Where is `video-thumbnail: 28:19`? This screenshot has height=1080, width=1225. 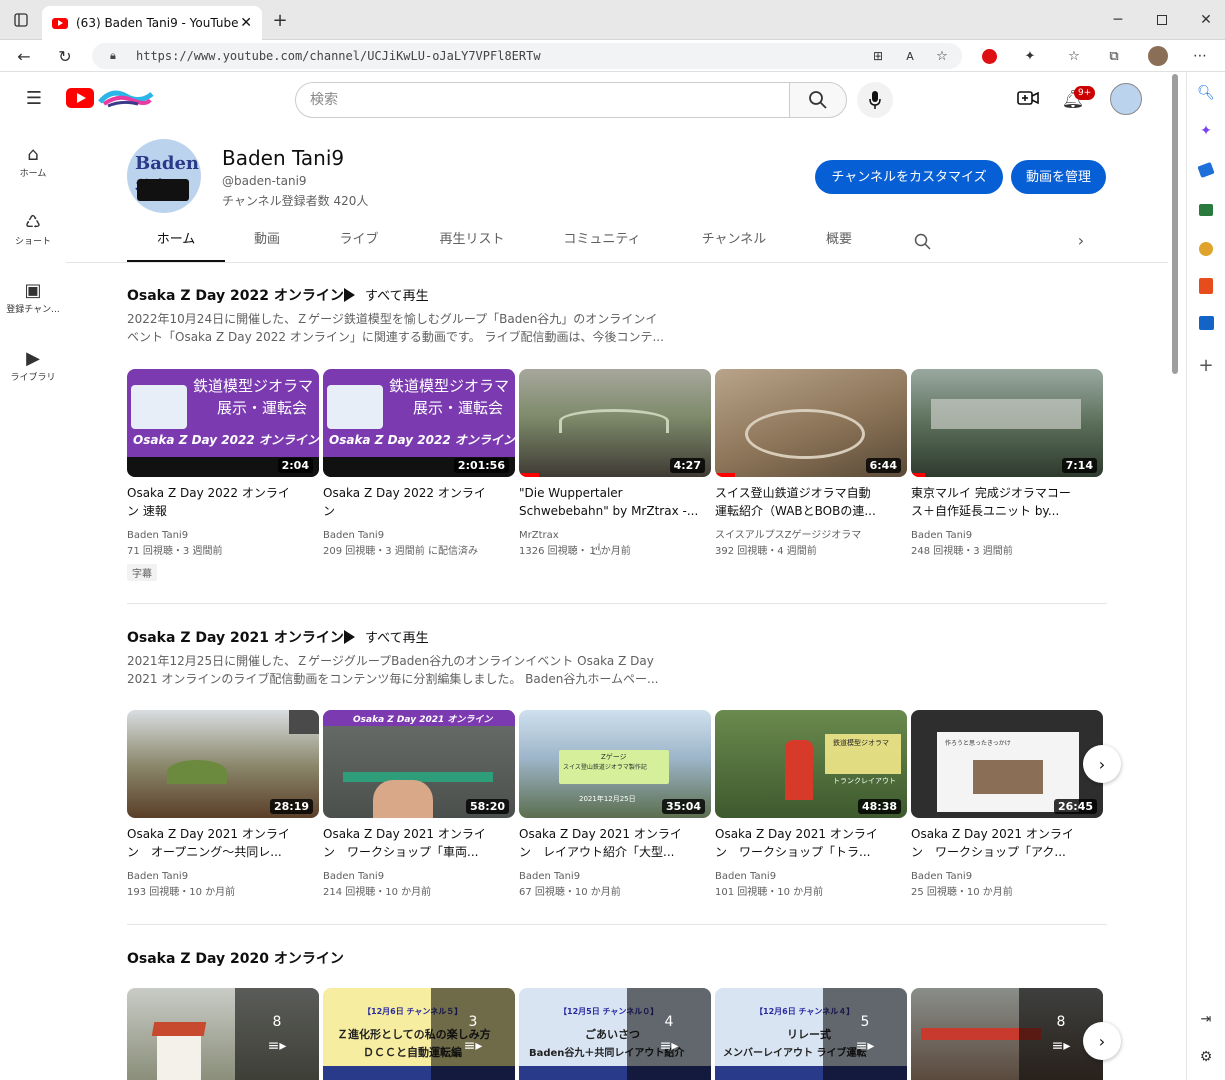 video-thumbnail: 28:19 is located at coordinates (223, 764).